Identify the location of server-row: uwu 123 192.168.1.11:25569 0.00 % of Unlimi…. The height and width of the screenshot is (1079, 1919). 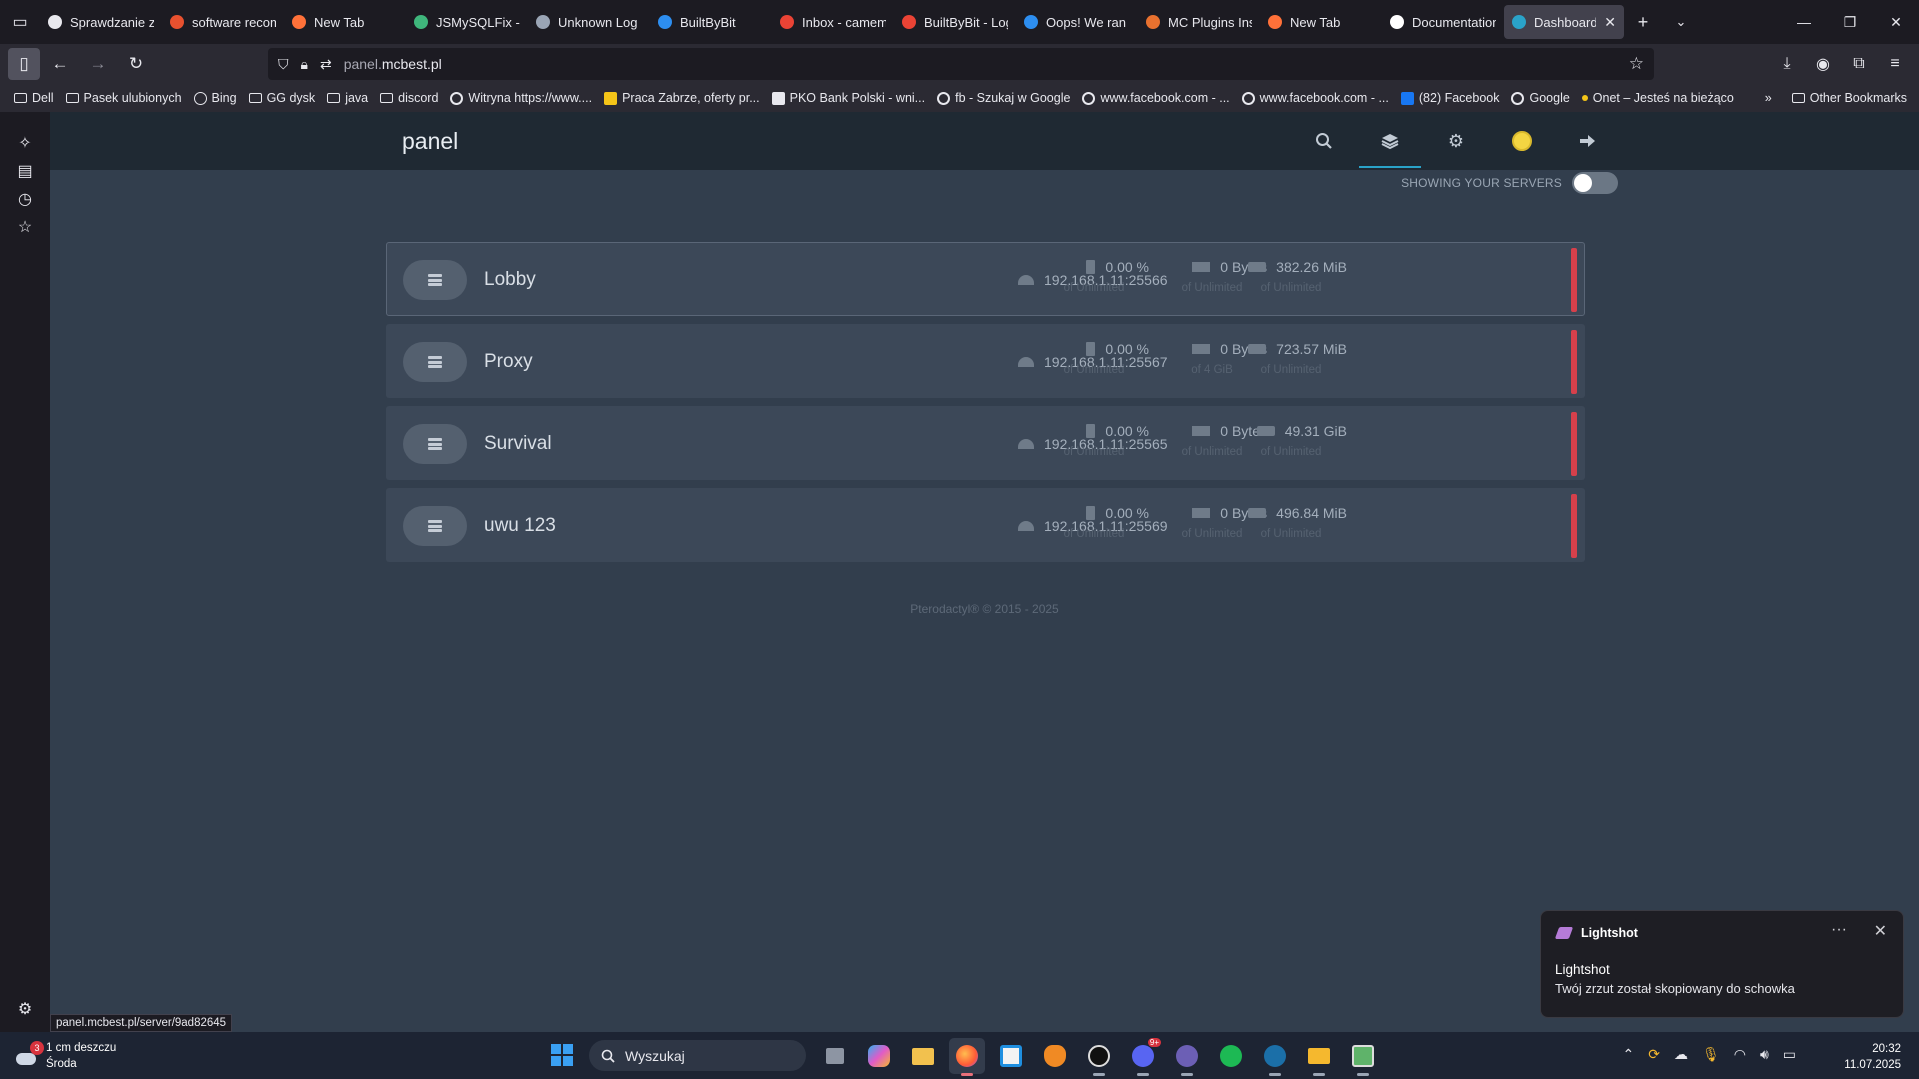
(985, 525).